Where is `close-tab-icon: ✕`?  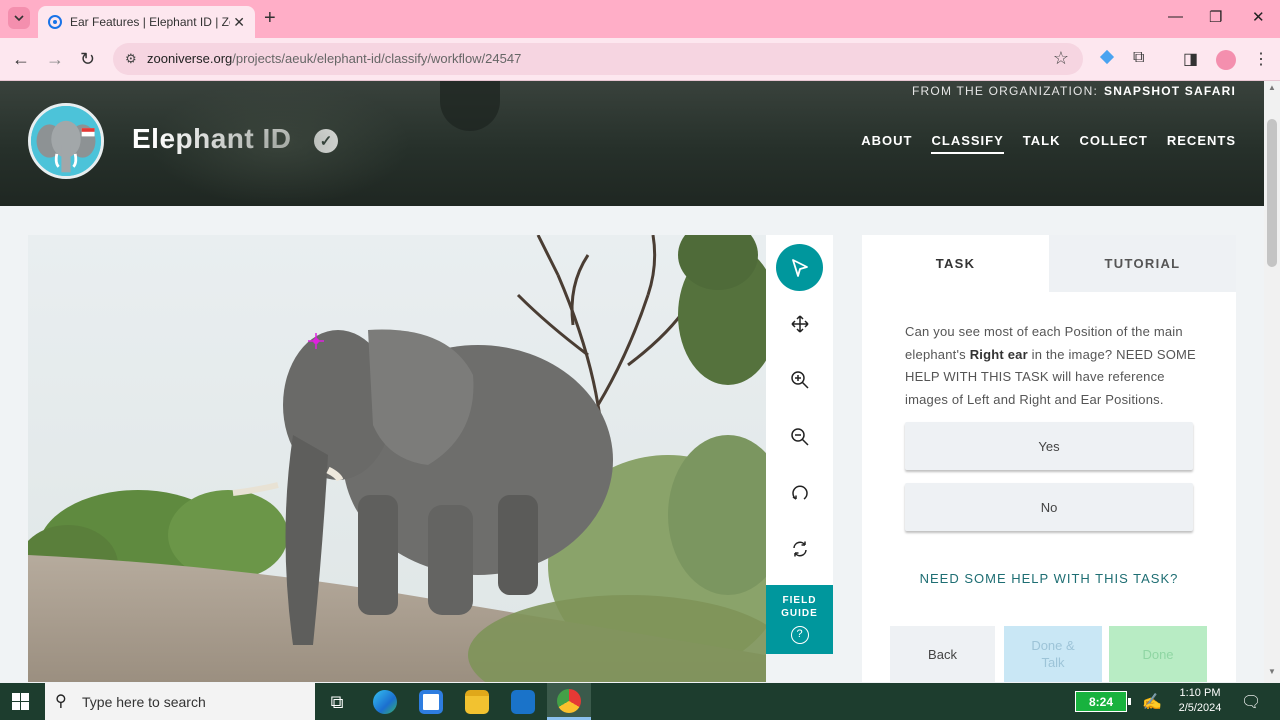
close-tab-icon: ✕ is located at coordinates (239, 22).